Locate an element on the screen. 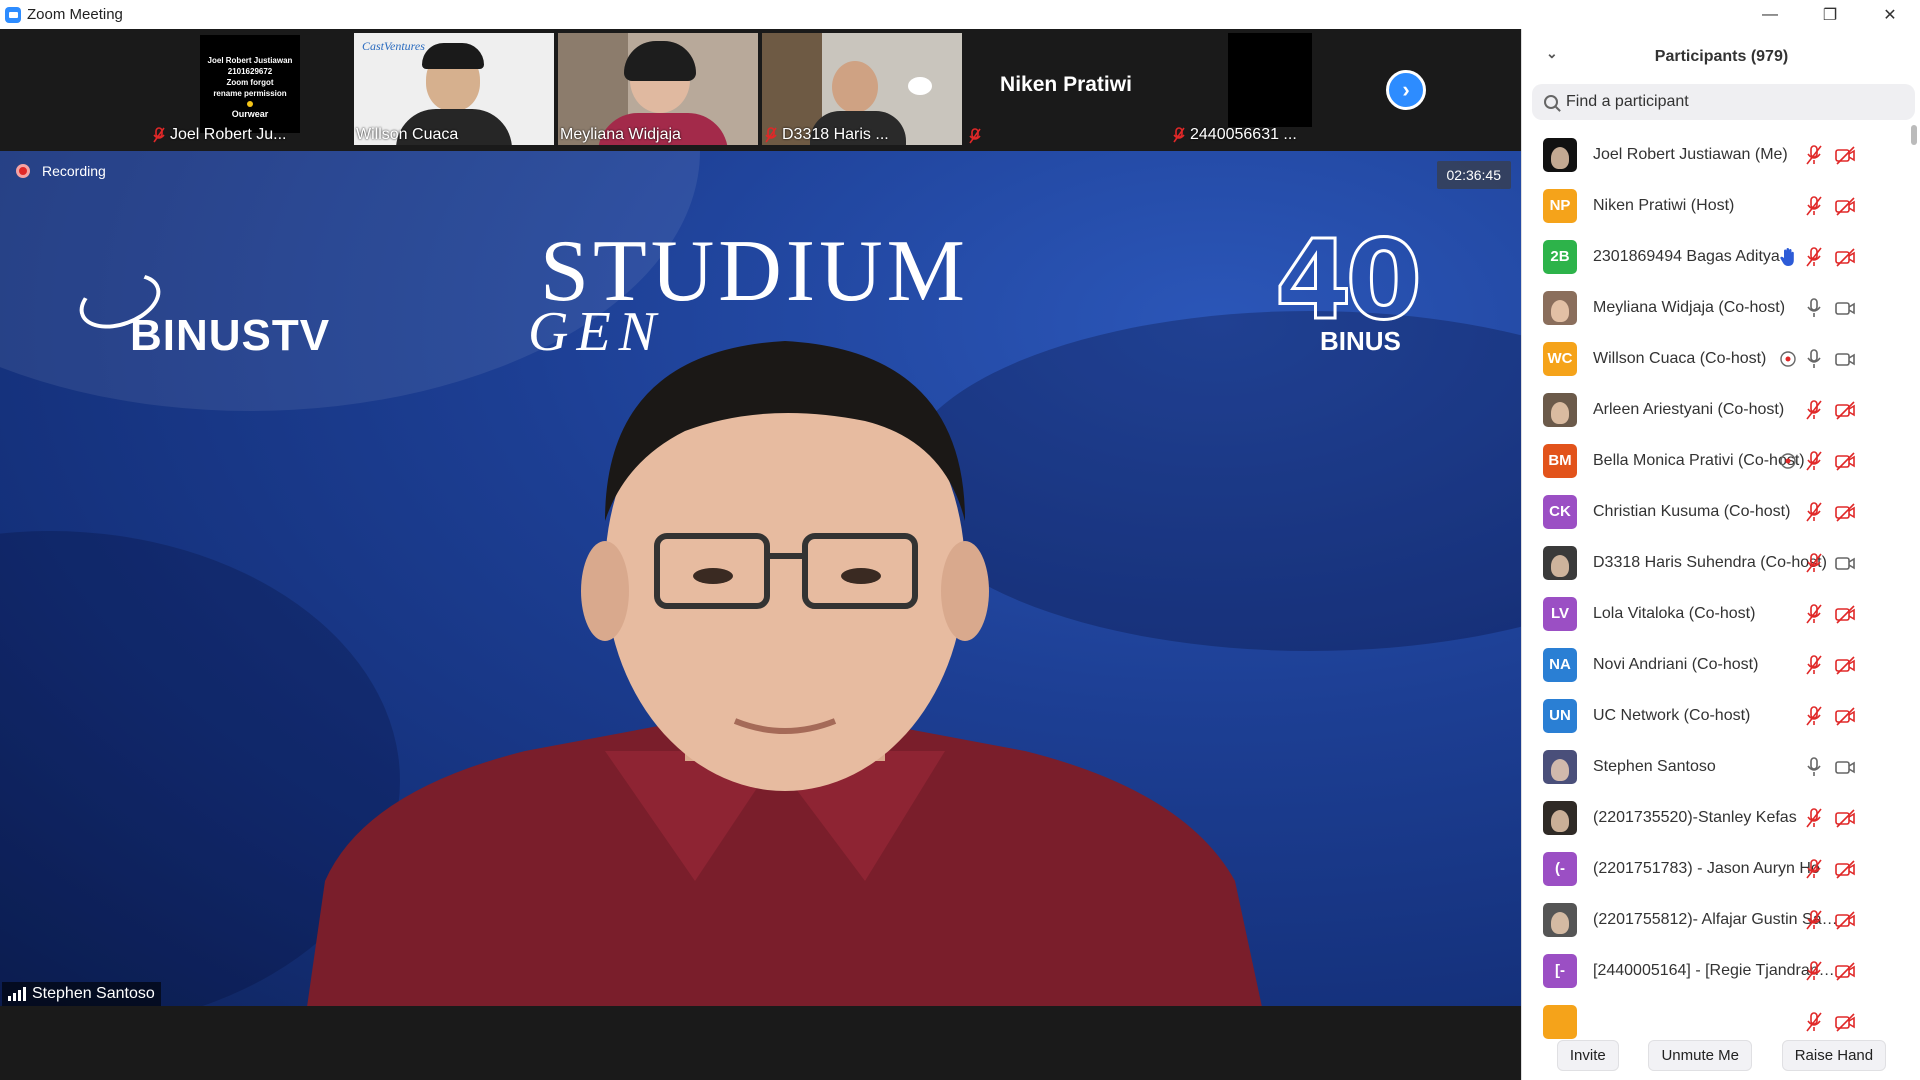 The image size is (1920, 1080). participant-row: Arleen Ariestyani (Co-host) is located at coordinates (1717, 409).